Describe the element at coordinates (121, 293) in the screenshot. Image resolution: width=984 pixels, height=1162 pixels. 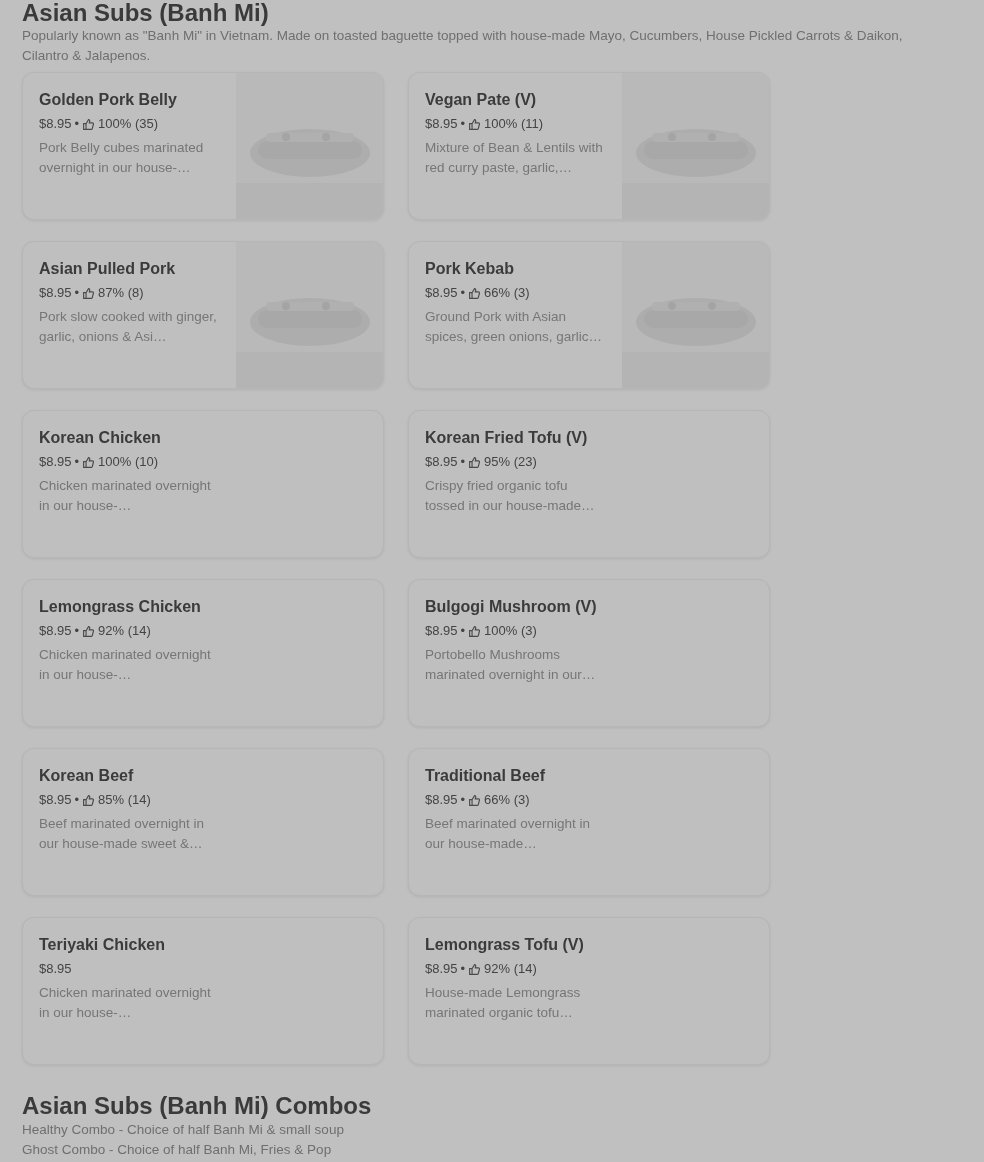
I see `item-rating: 87% (8)` at that location.